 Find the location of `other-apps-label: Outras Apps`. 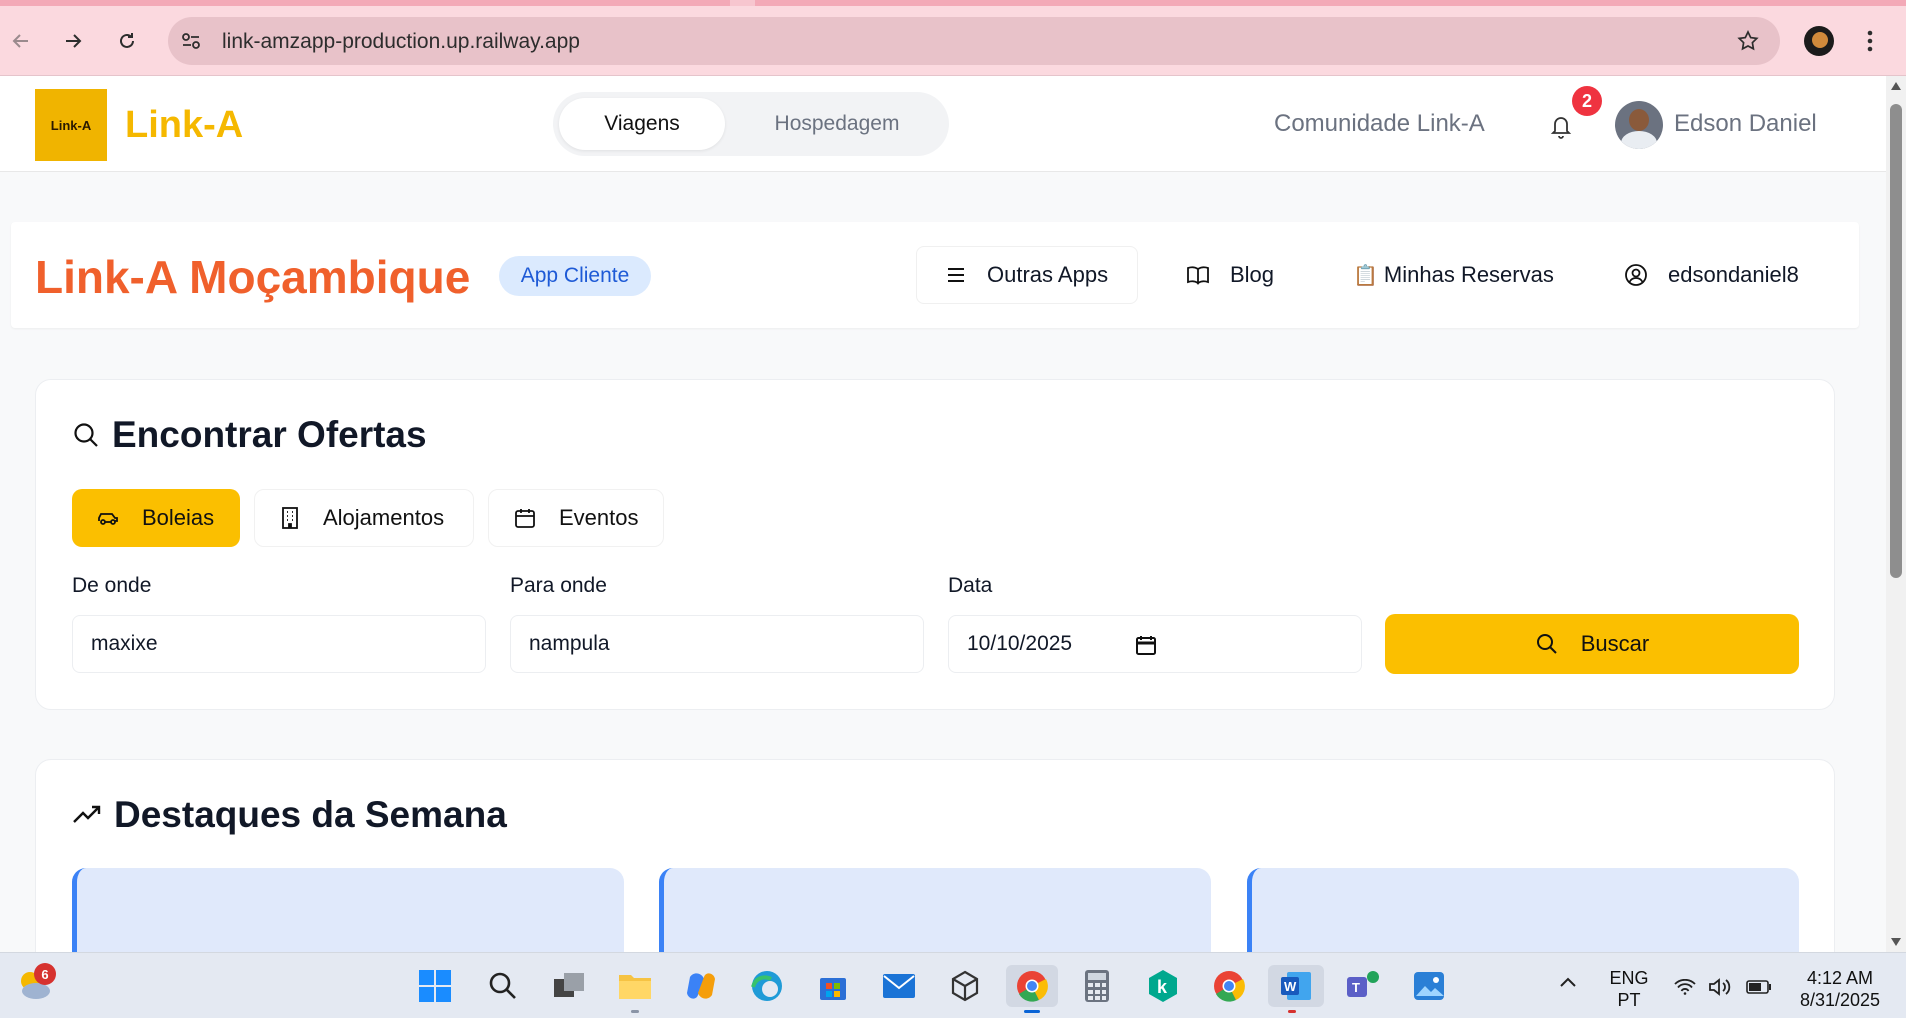

other-apps-label: Outras Apps is located at coordinates (1048, 274).